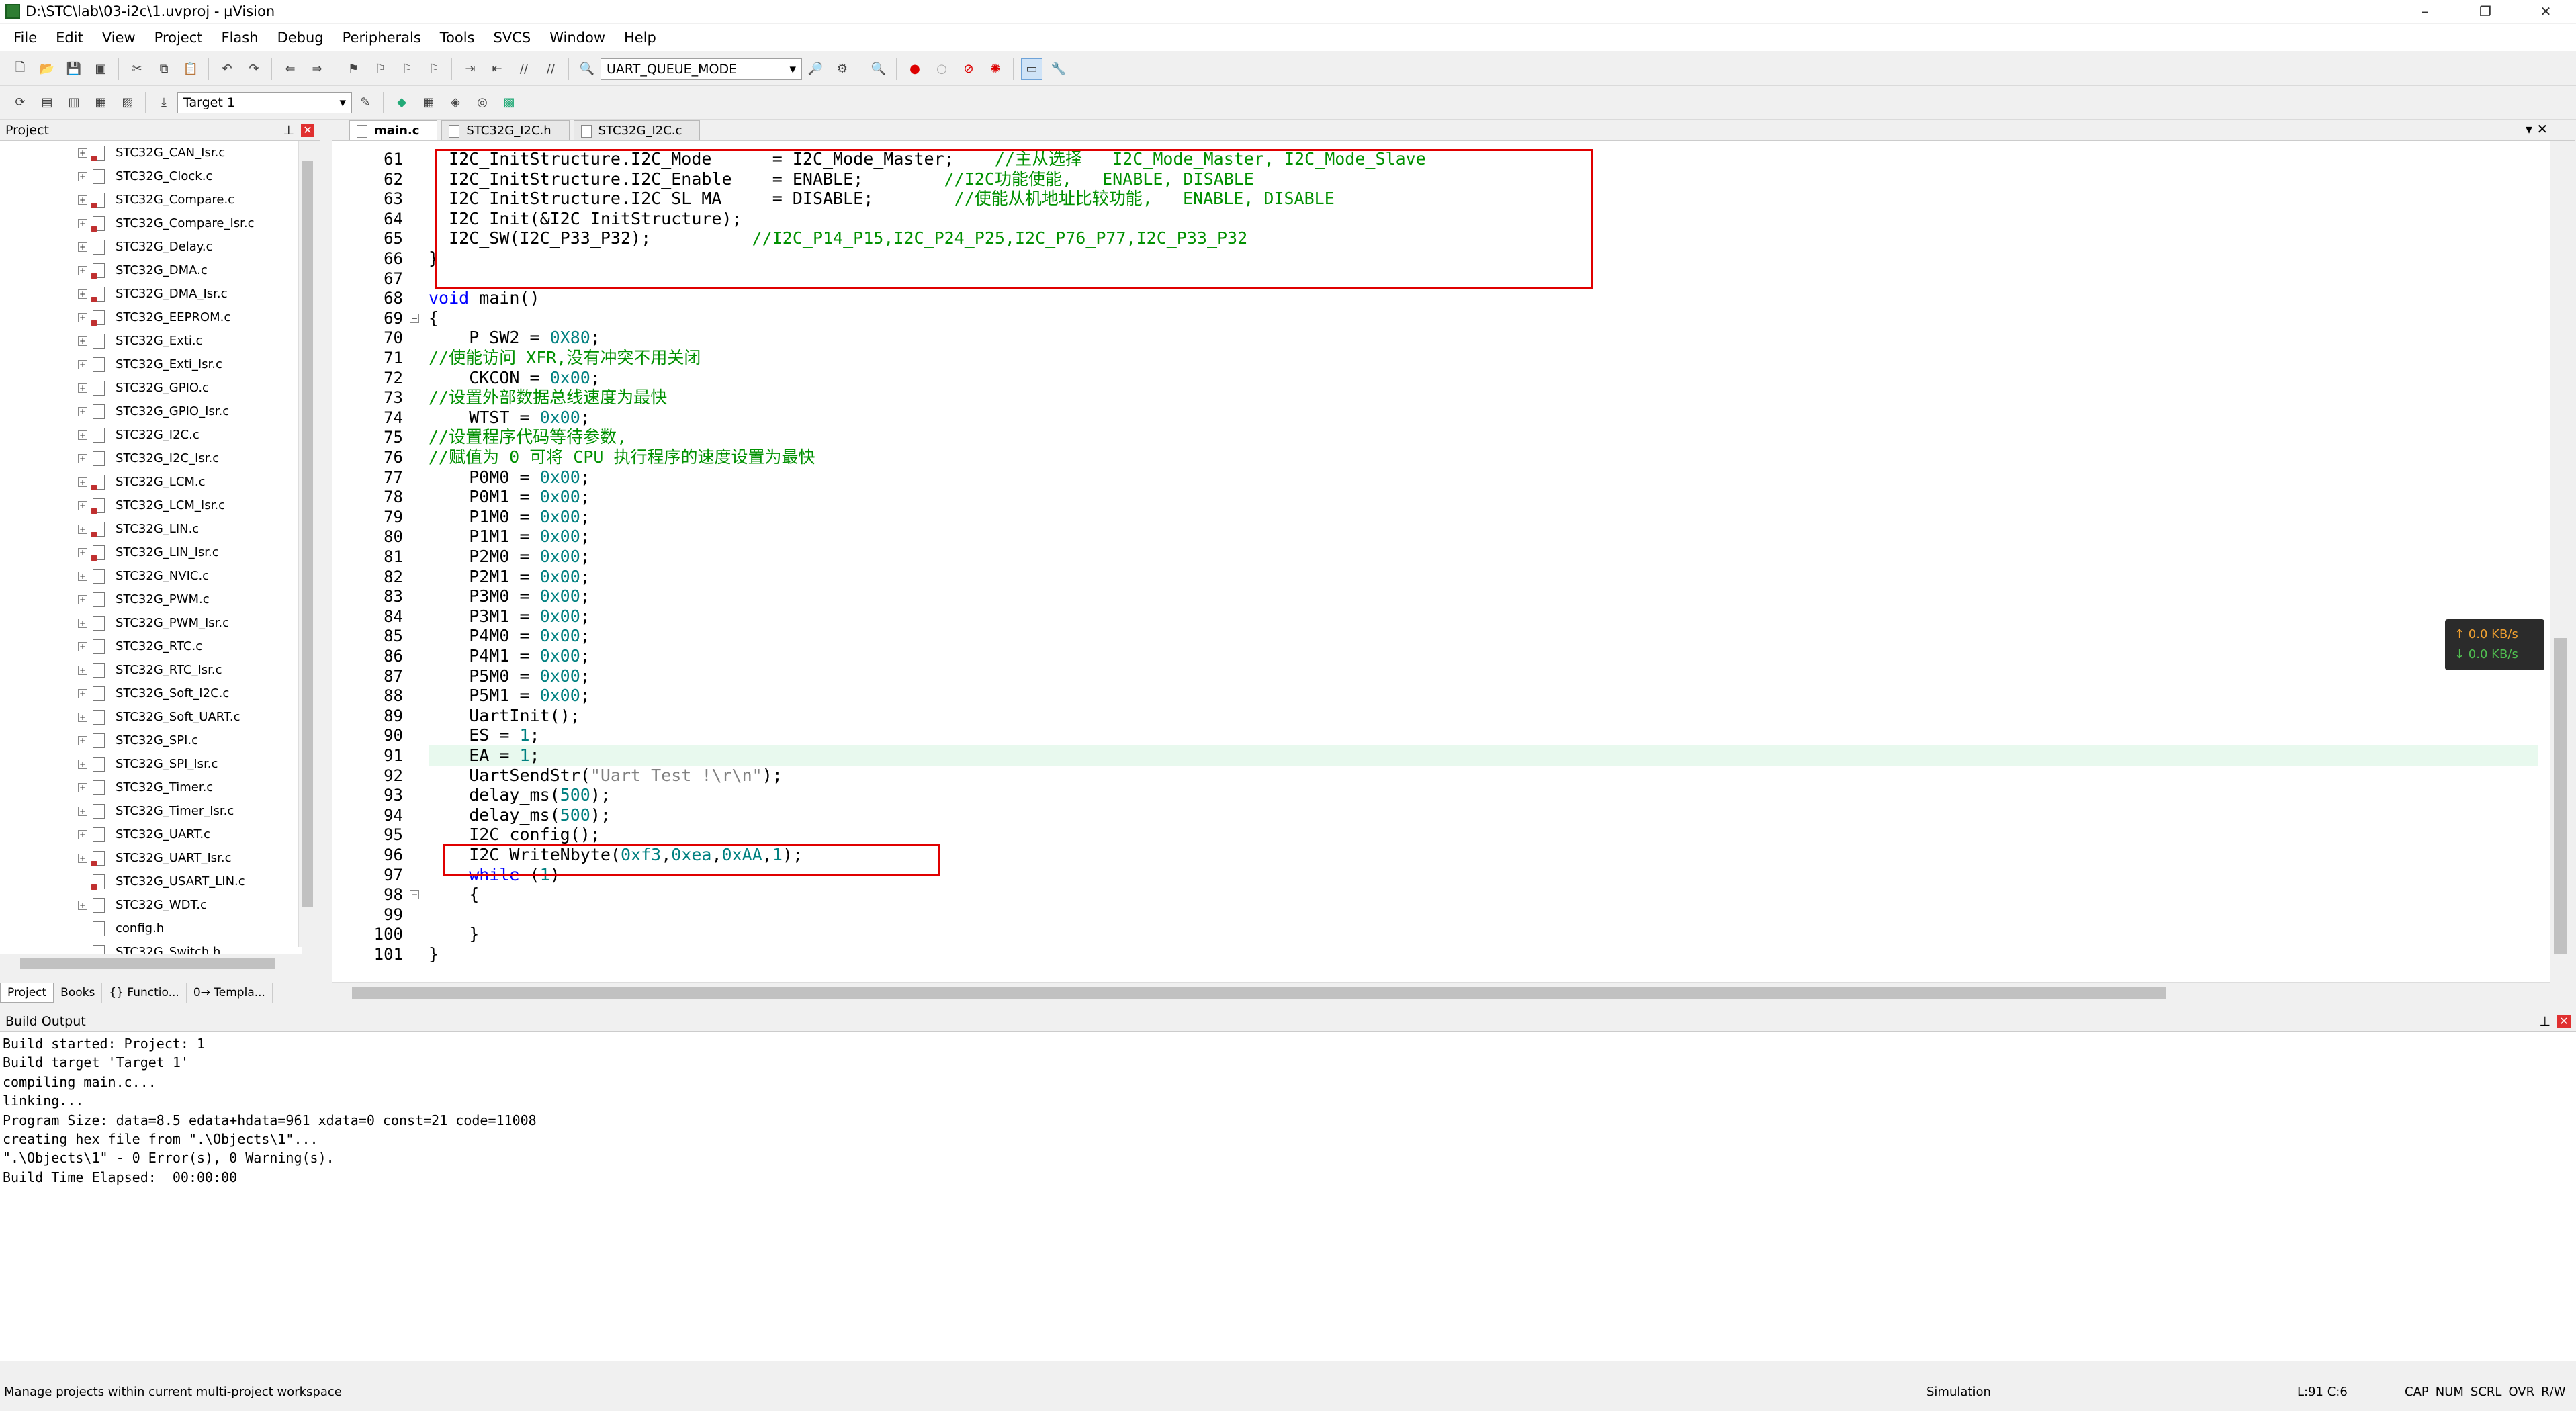 Image resolution: width=2576 pixels, height=1411 pixels. What do you see at coordinates (151, 294) in the screenshot?
I see `tree-file-item: + STC32G_DMA_Isr.c` at bounding box center [151, 294].